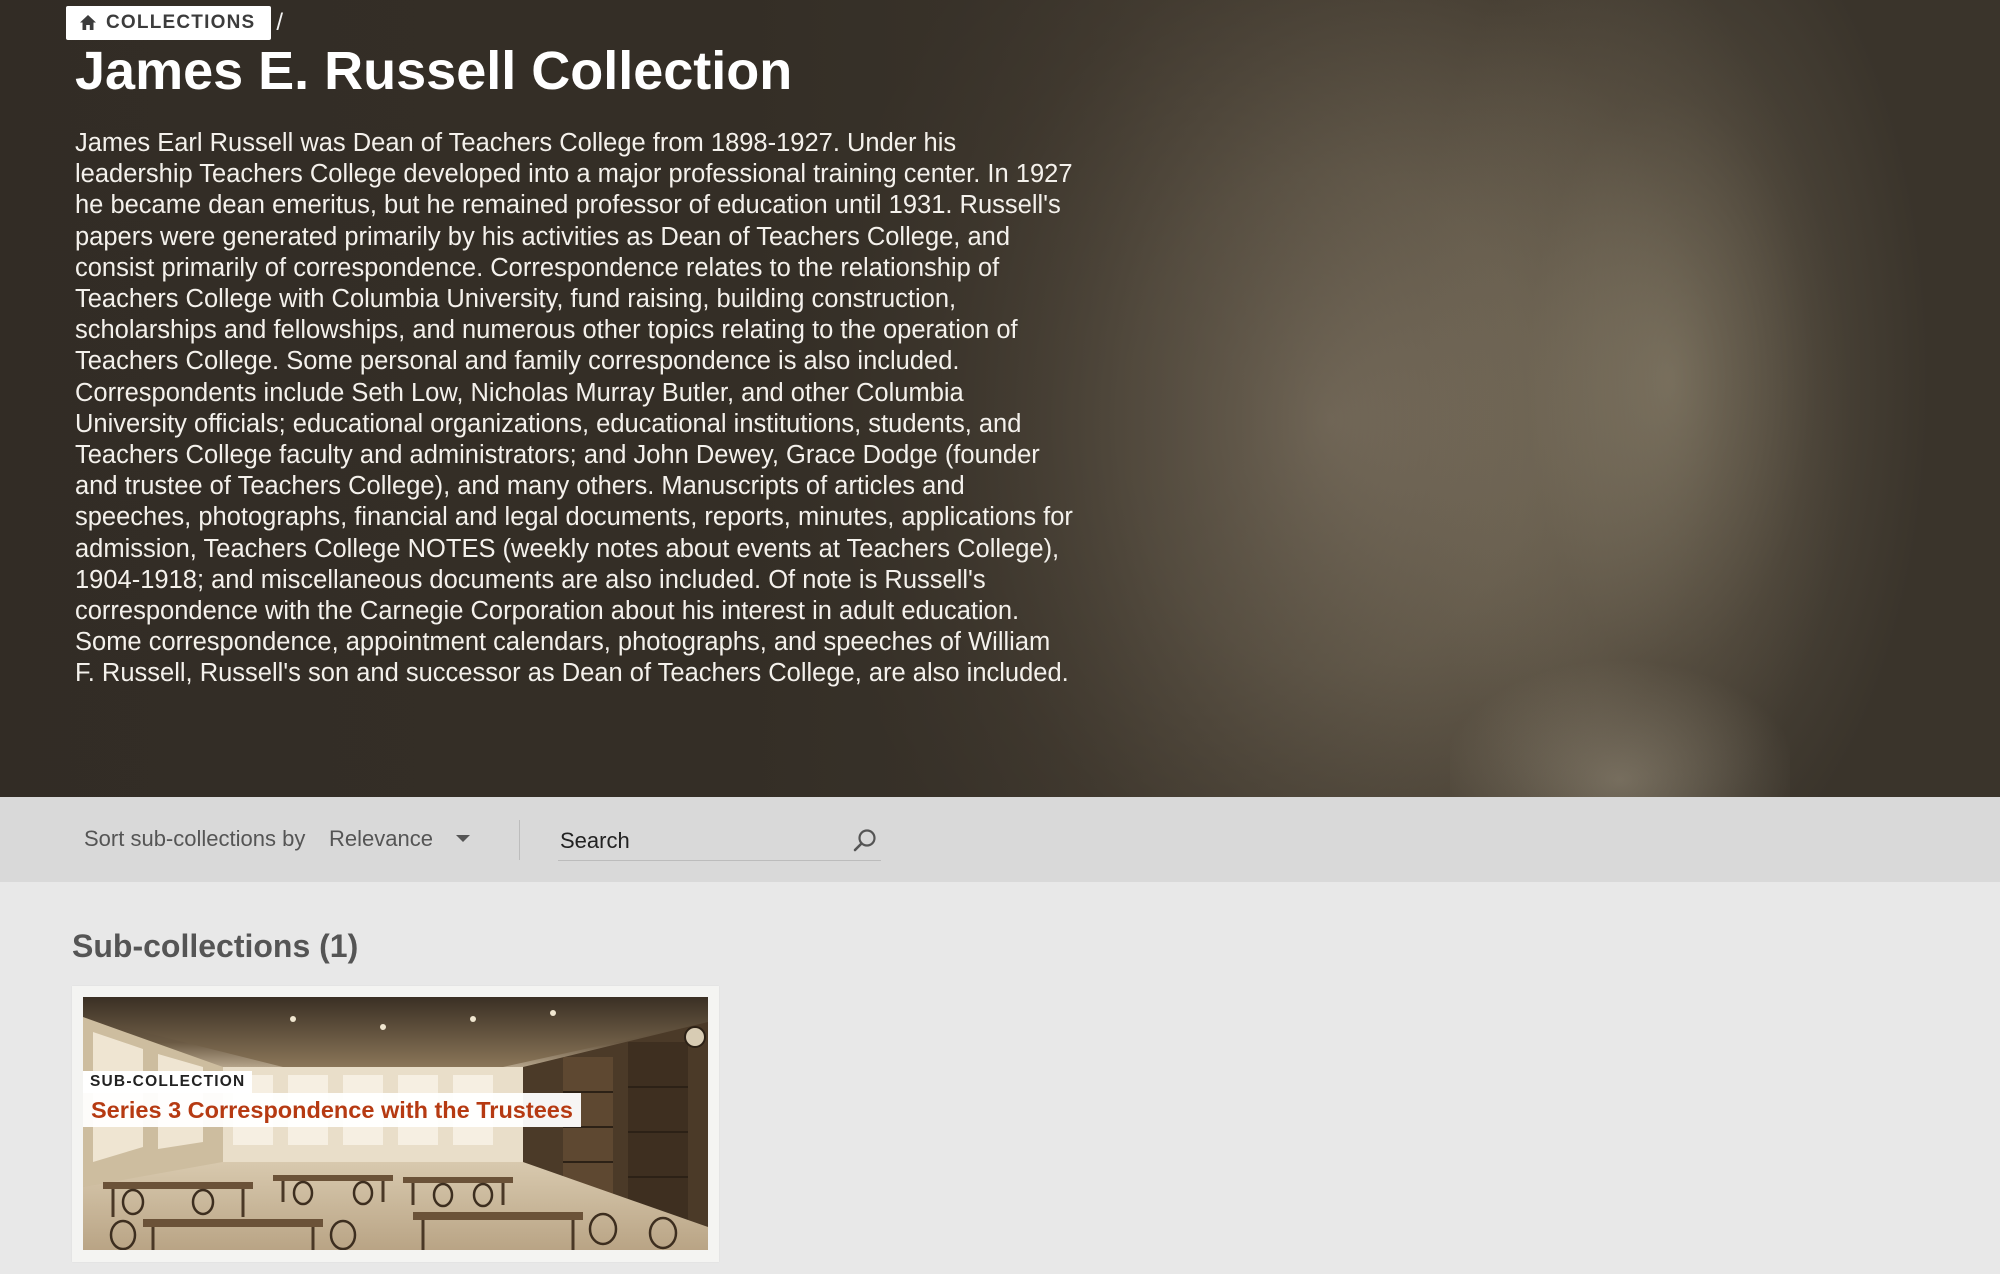 Image resolution: width=2000 pixels, height=1274 pixels. Describe the element at coordinates (195, 838) in the screenshot. I see `sort-label: Sort sub-collections by` at that location.